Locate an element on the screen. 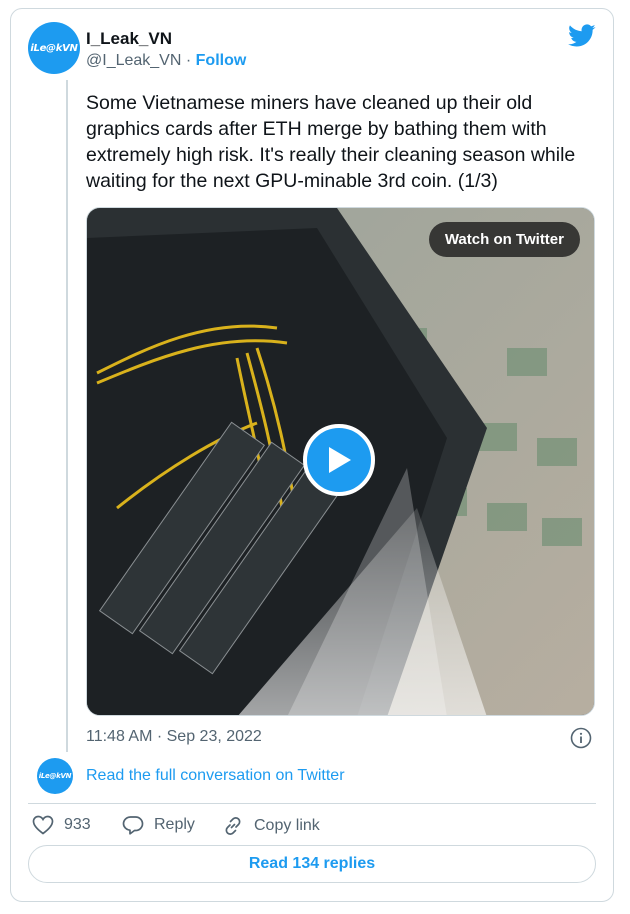  copy-link-button: Copy link is located at coordinates (271, 826).